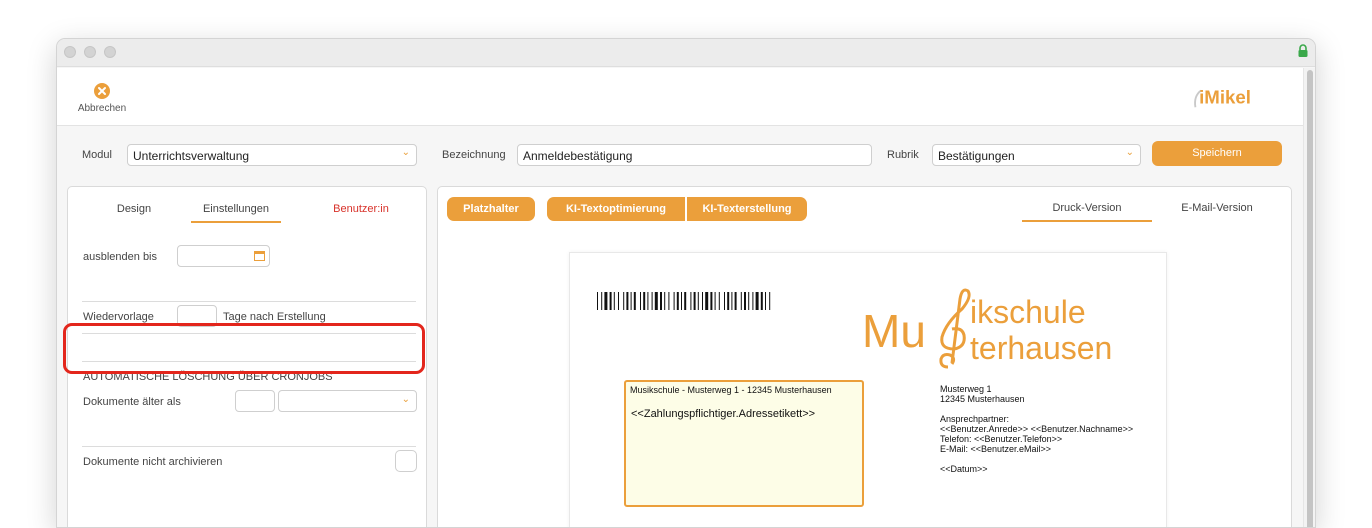 The image size is (1372, 528). Describe the element at coordinates (964, 469) in the screenshot. I see `info-date: <<Datum>>` at that location.